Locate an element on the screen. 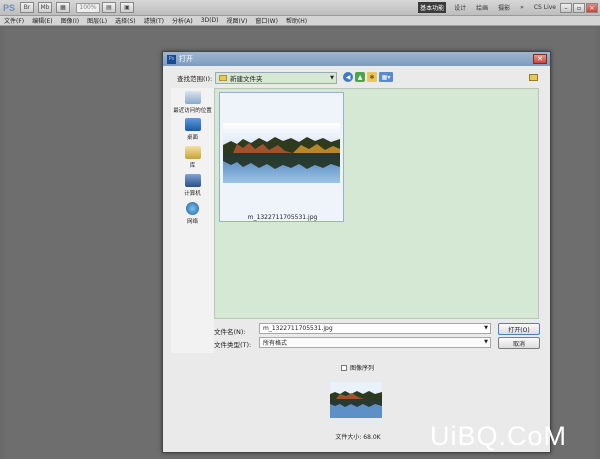  place-libraries: 库 is located at coordinates (192, 157).